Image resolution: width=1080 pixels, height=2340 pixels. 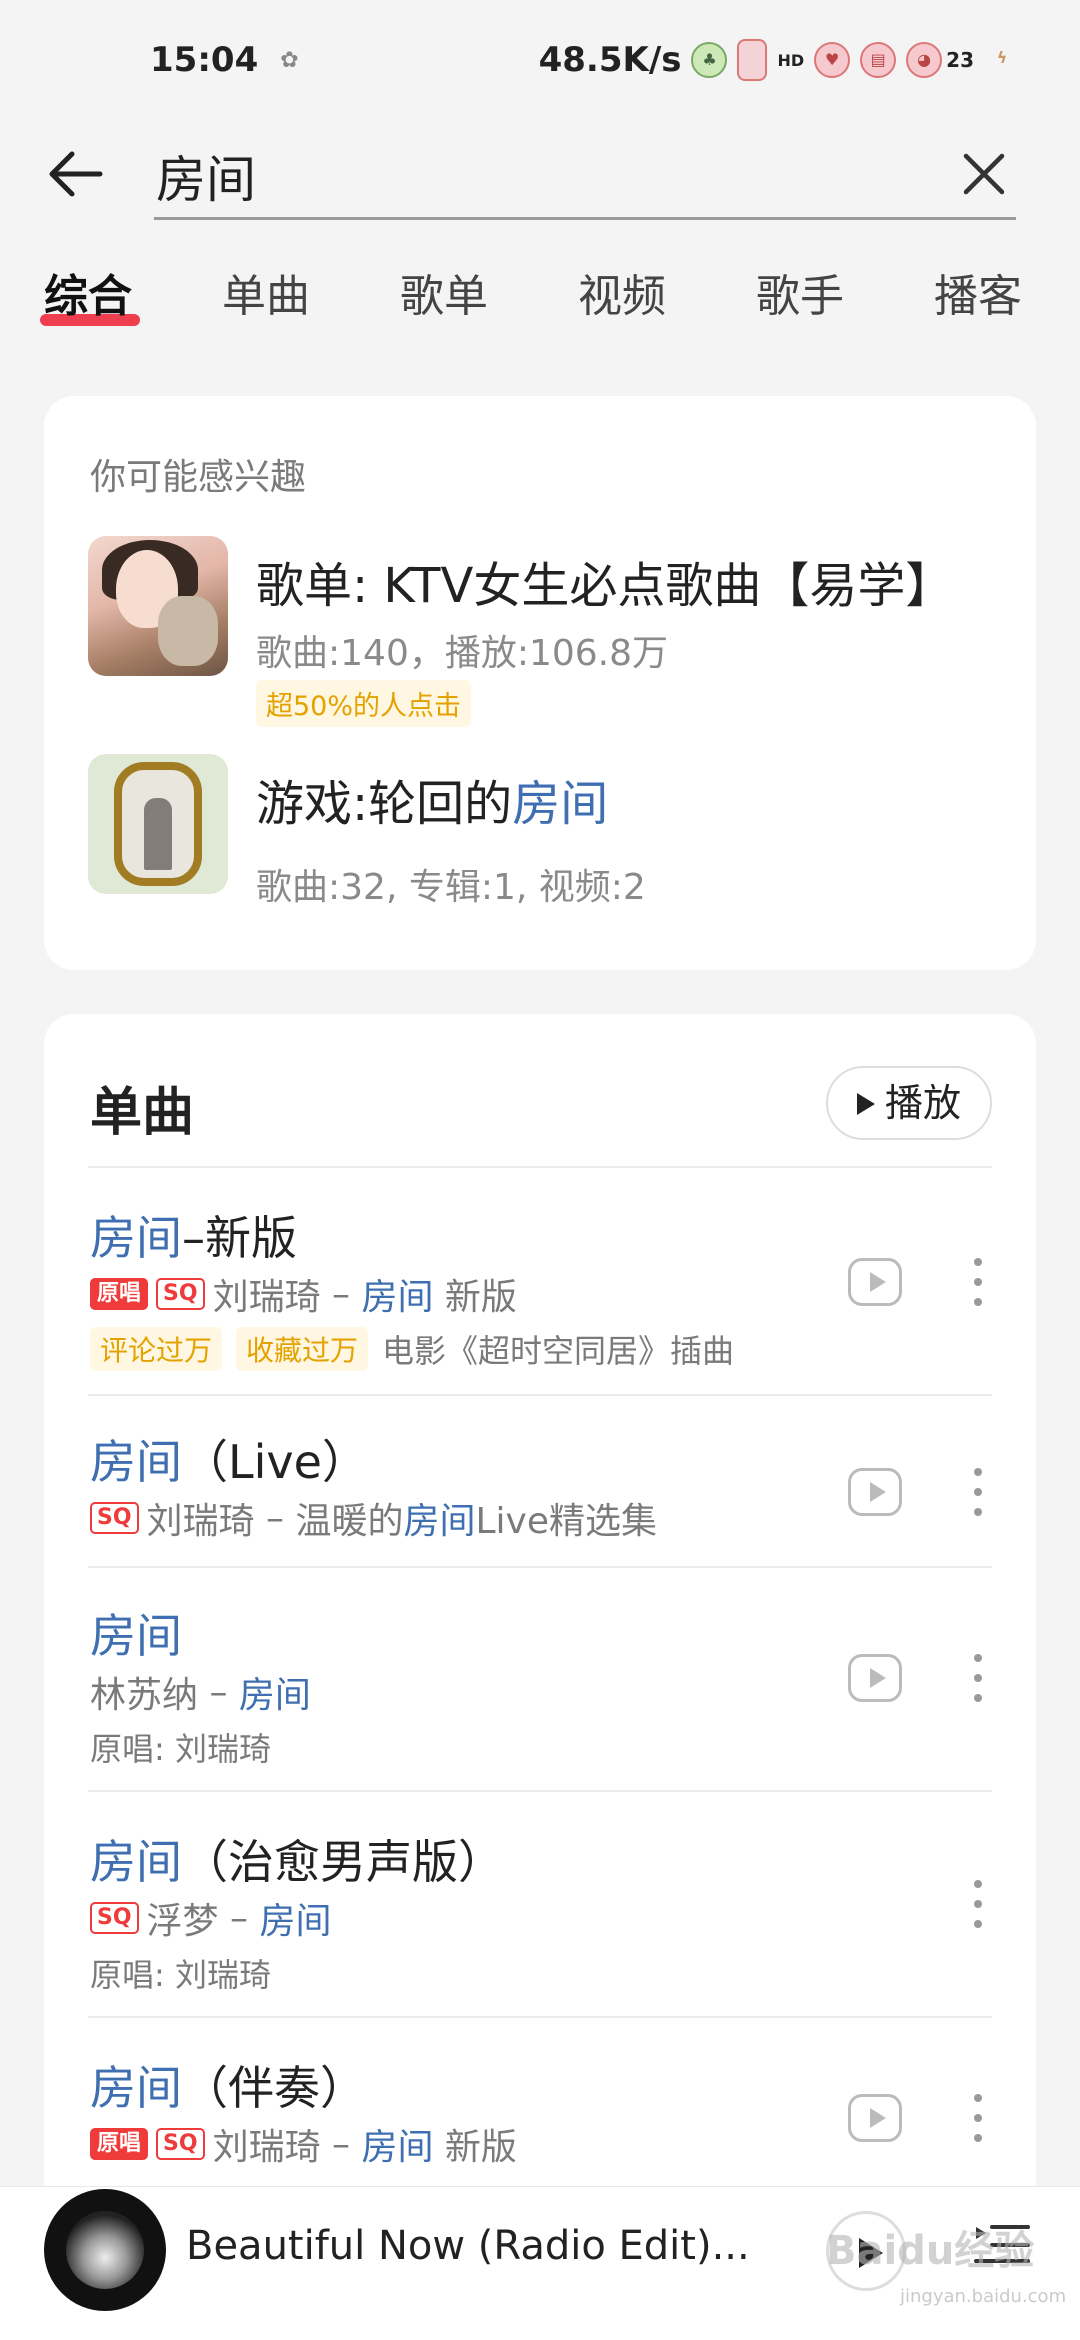 What do you see at coordinates (136, 1636) in the screenshot?
I see `song-title: 房间` at bounding box center [136, 1636].